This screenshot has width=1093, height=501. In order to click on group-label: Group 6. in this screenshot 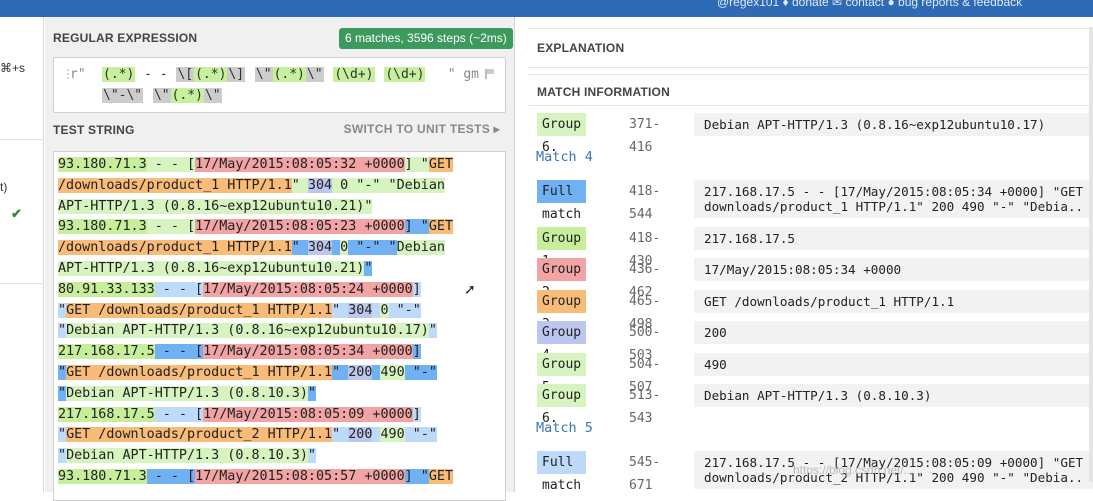, I will do `click(562, 405)`.